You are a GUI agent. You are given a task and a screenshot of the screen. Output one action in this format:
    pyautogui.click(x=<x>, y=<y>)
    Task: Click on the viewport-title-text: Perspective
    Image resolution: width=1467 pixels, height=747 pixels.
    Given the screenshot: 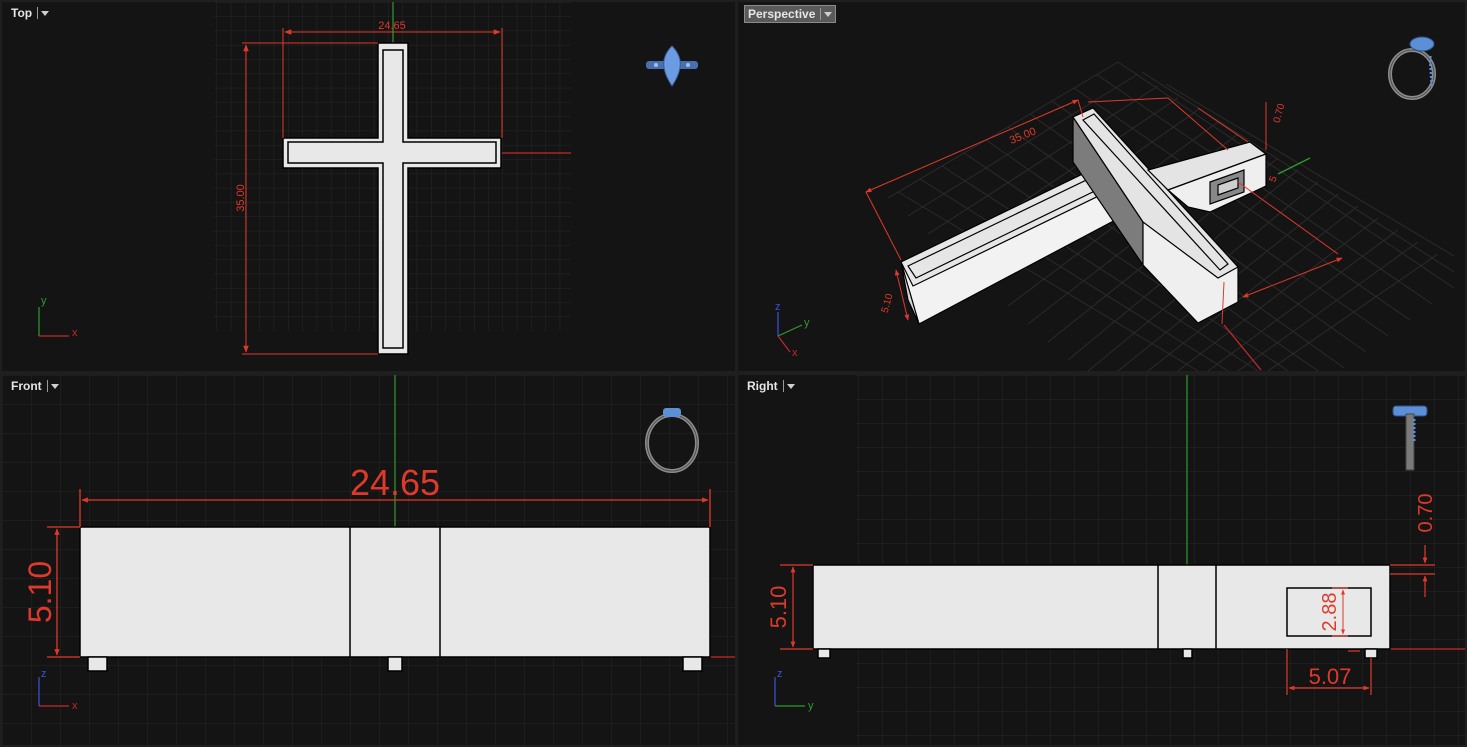 What is the action you would take?
    pyautogui.click(x=782, y=14)
    